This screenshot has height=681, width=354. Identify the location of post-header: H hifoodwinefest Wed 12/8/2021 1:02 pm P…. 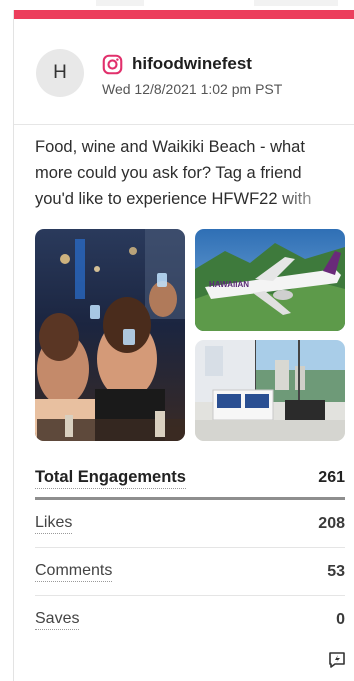
(184, 72).